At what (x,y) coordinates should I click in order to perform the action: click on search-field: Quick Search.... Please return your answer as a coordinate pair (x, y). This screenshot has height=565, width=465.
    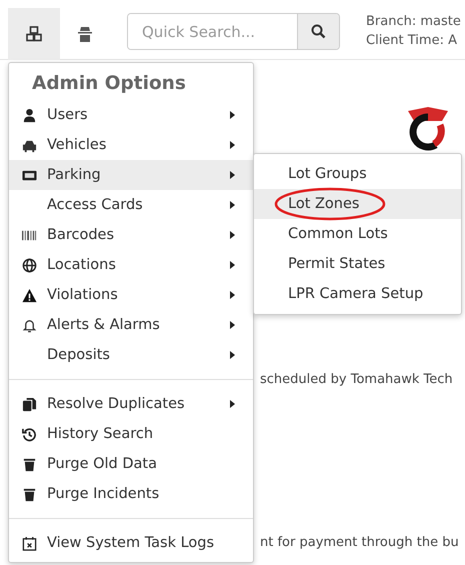
    Looking at the image, I should click on (233, 31).